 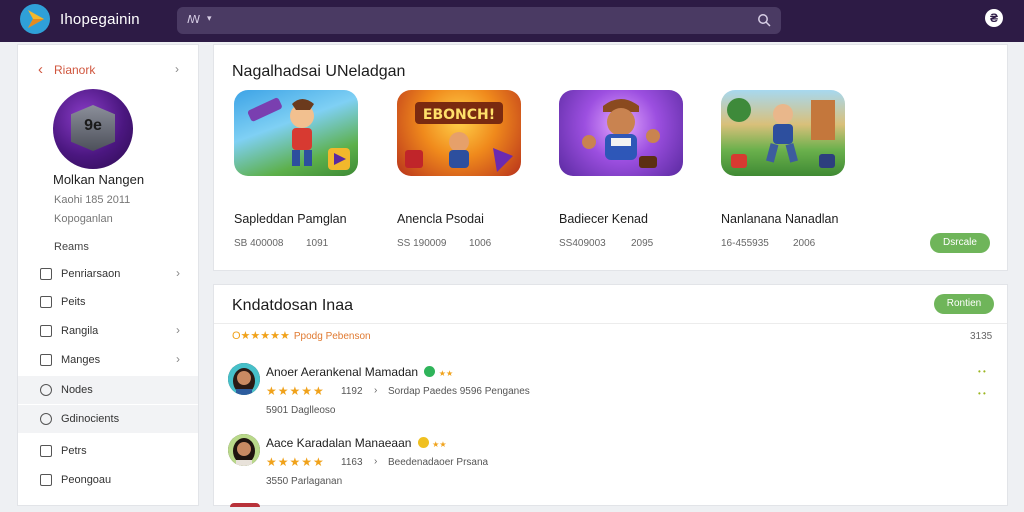 What do you see at coordinates (108, 70) in the screenshot?
I see `sidebar-back-link: ‹ Rianork ›` at bounding box center [108, 70].